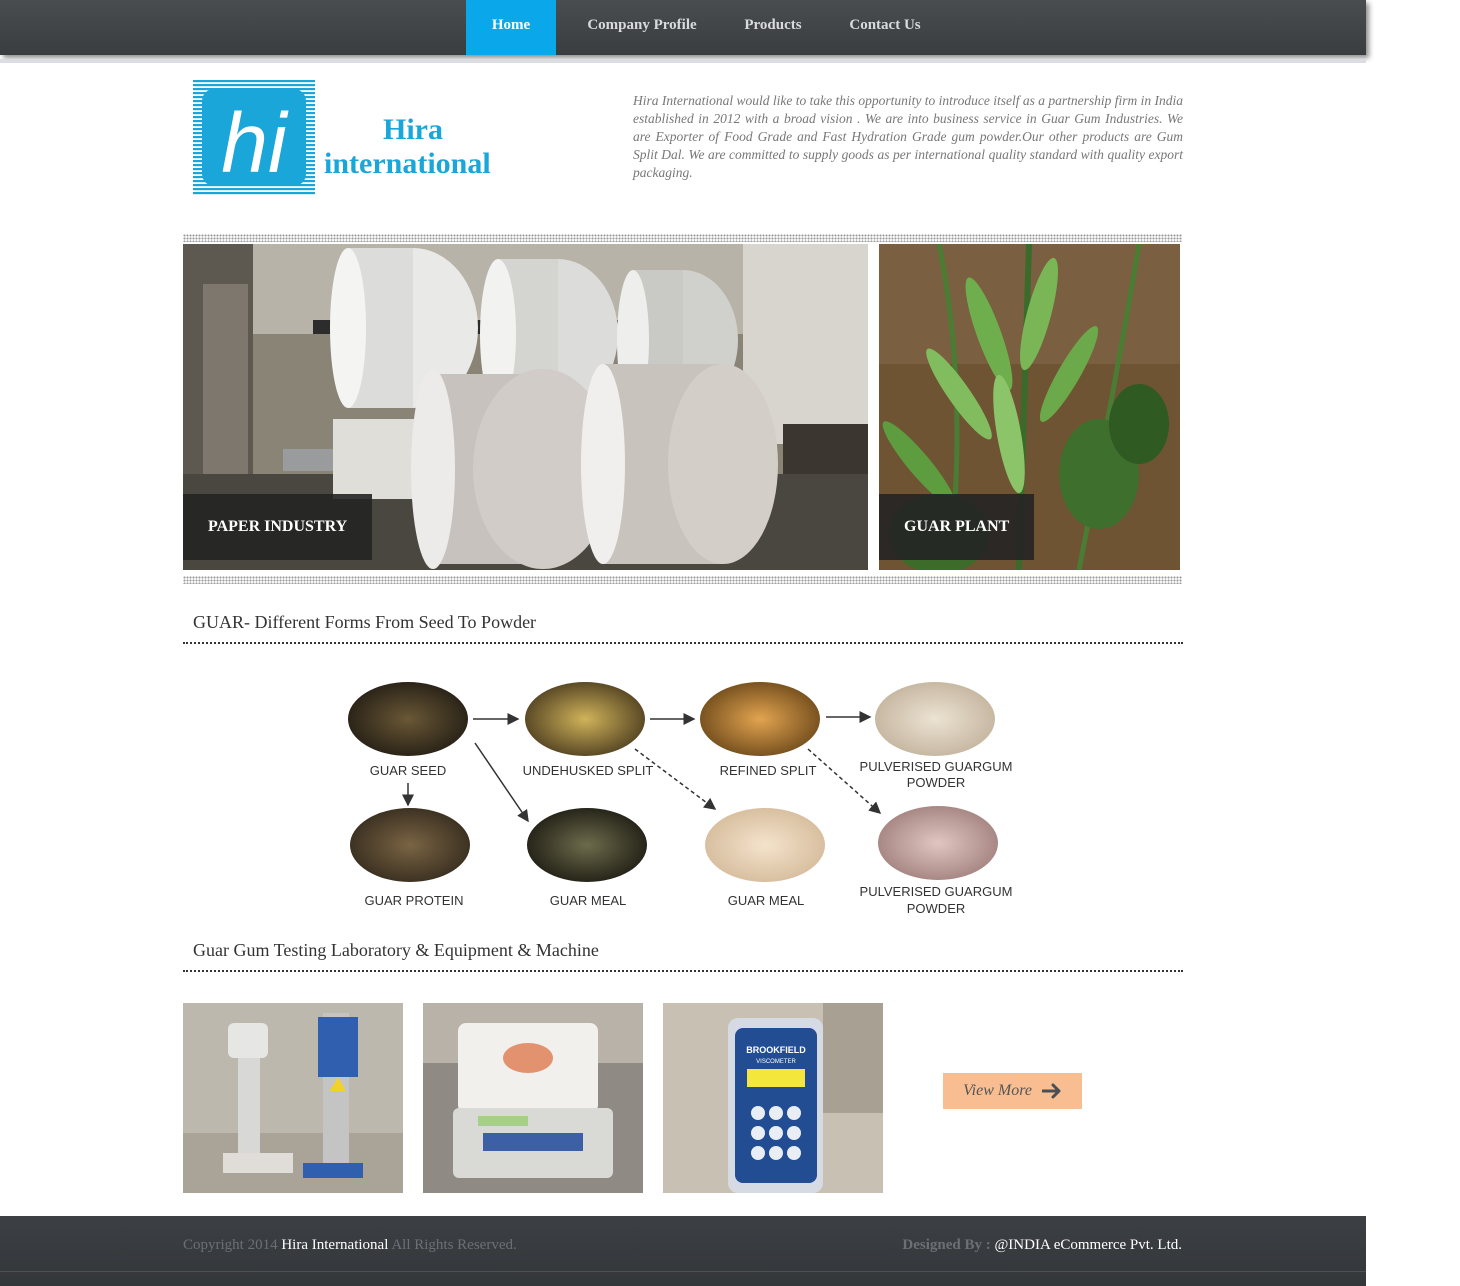 Image resolution: width=1460 pixels, height=1286 pixels. What do you see at coordinates (1088, 1245) in the screenshot?
I see `designer-company-link: @INDIA eCommerce Pvt. Ltd.` at bounding box center [1088, 1245].